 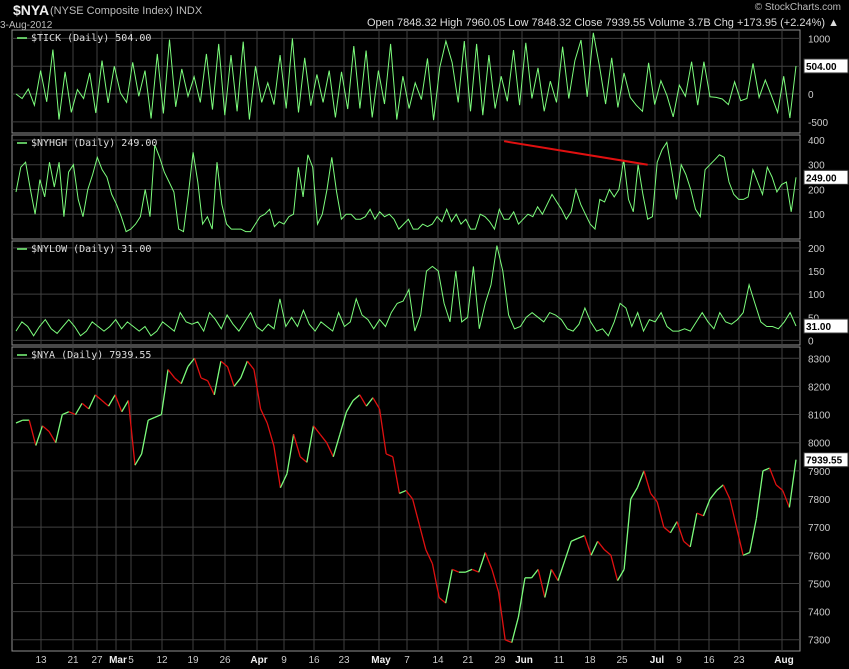 What do you see at coordinates (819, 528) in the screenshot?
I see `y-tick-label: 7700` at bounding box center [819, 528].